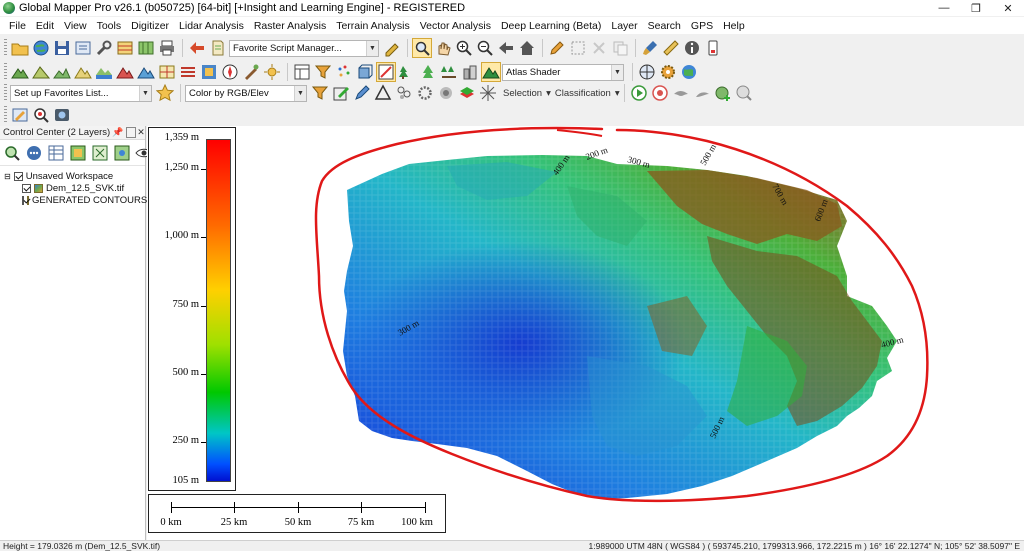 The height and width of the screenshot is (551, 1024). I want to click on 3d-path-button, so click(20, 115).